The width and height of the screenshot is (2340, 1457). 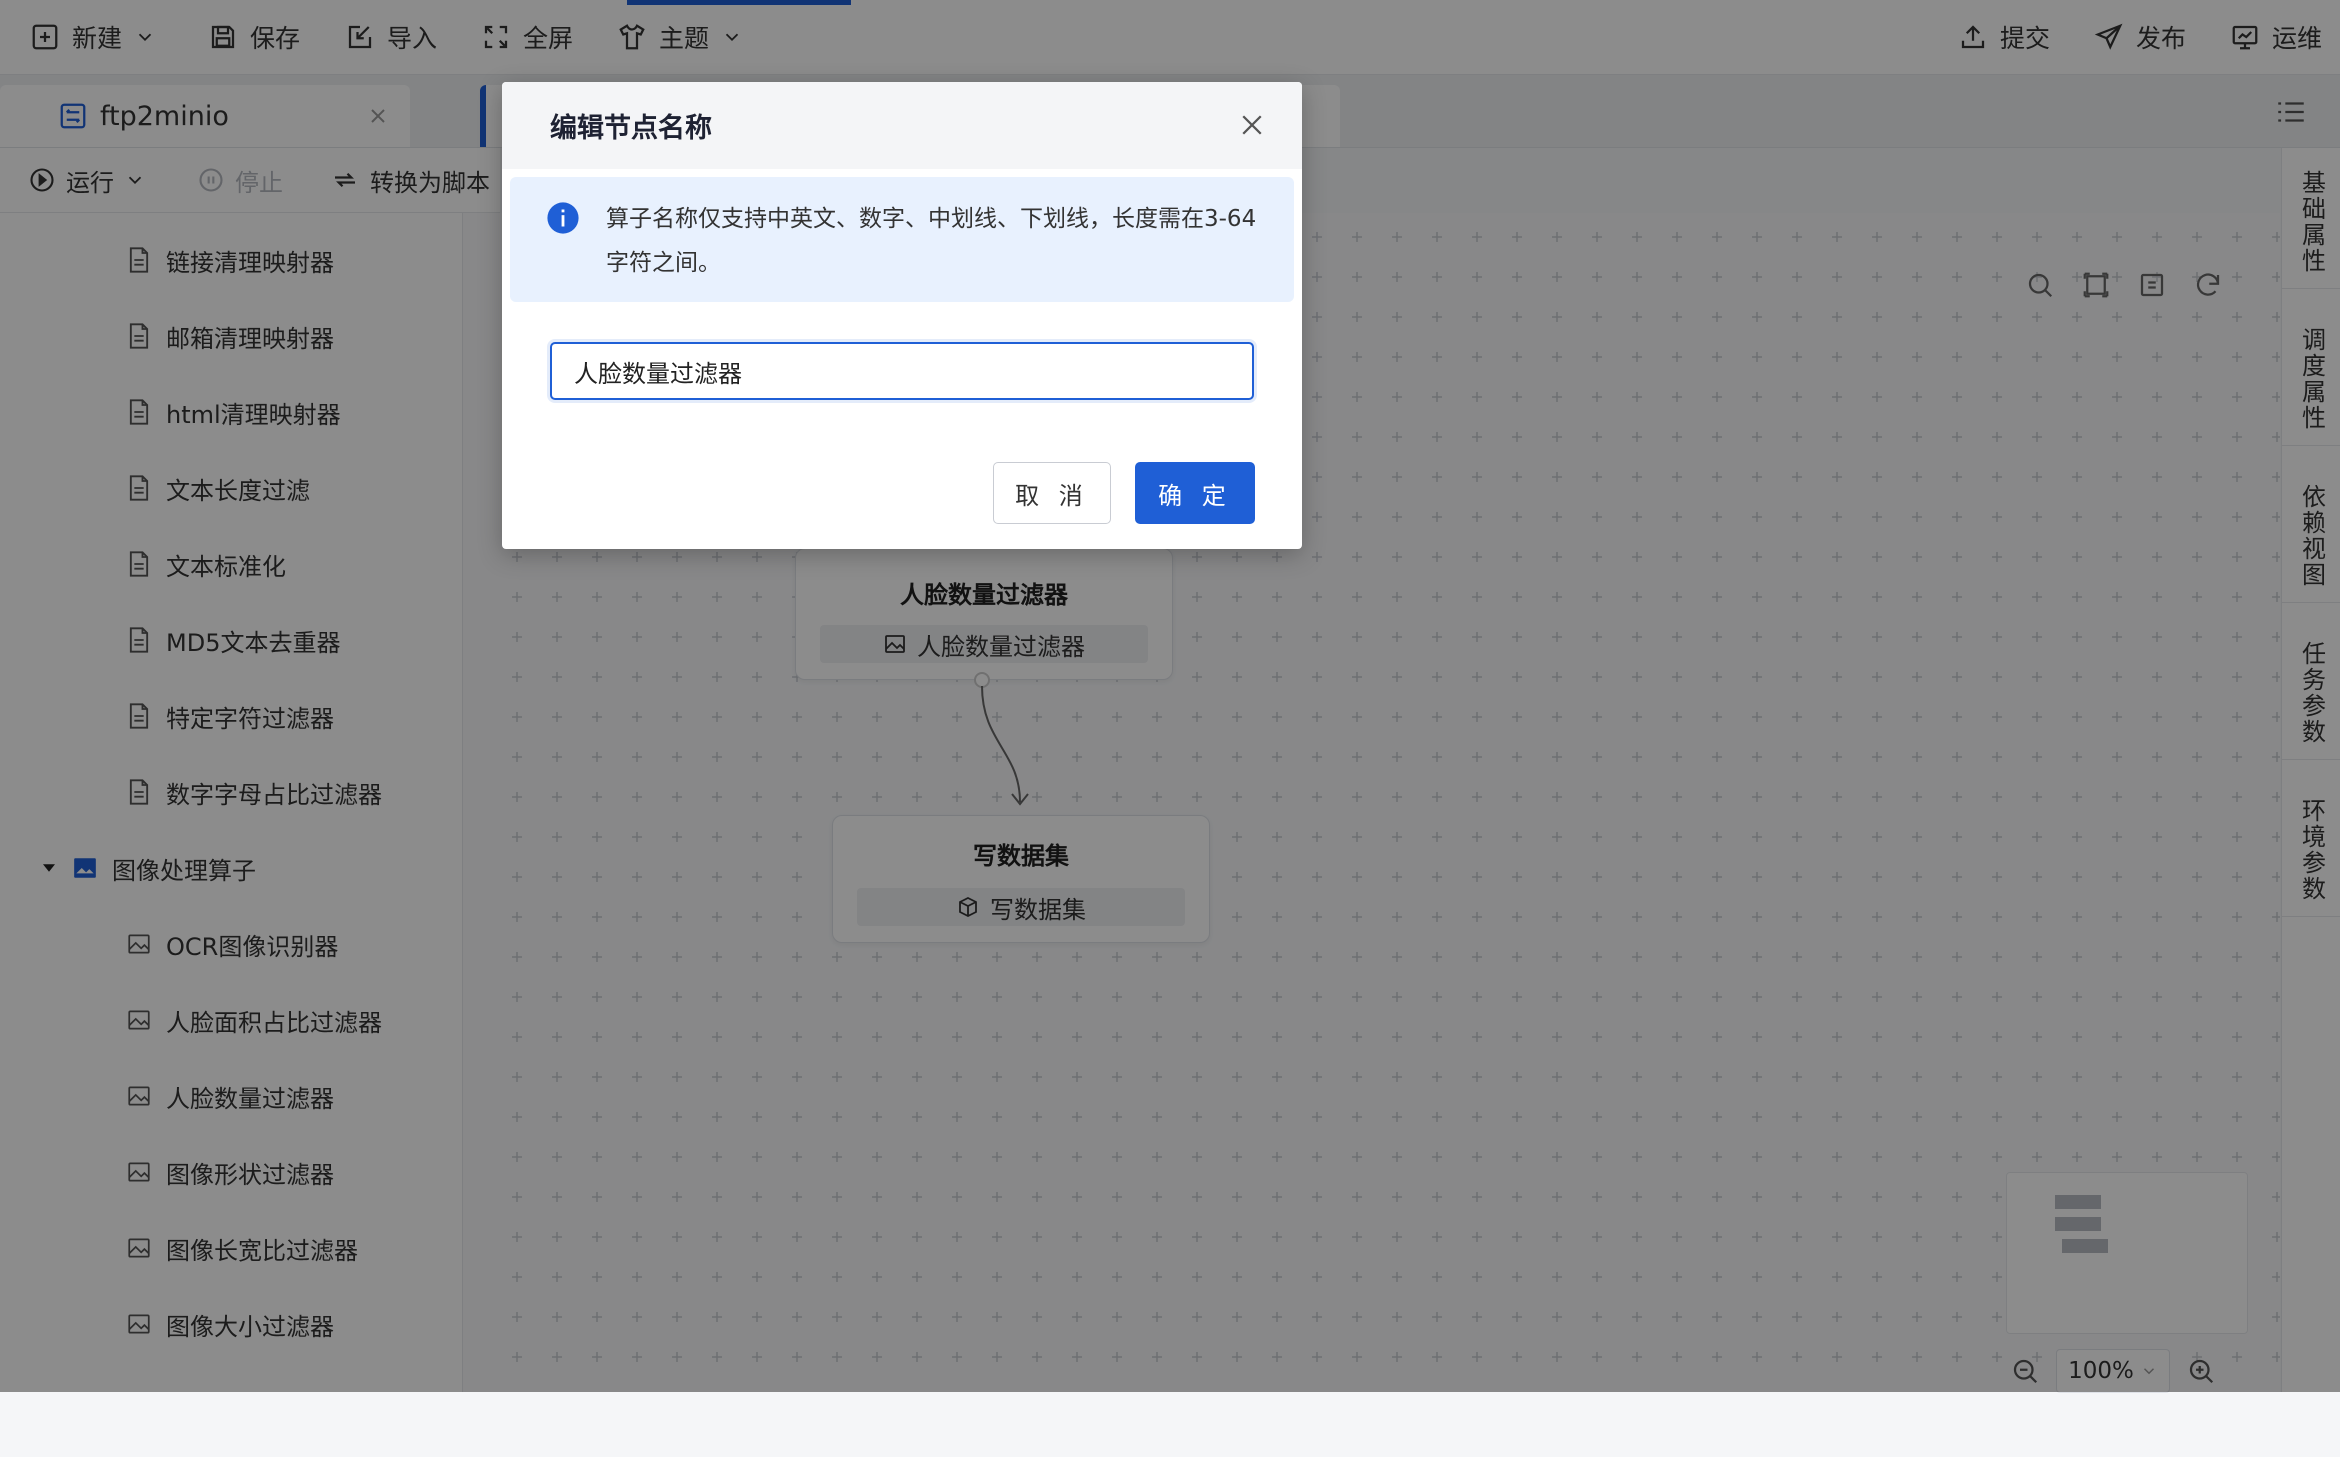 I want to click on dialog-title: 编辑节点名称, so click(x=631, y=128).